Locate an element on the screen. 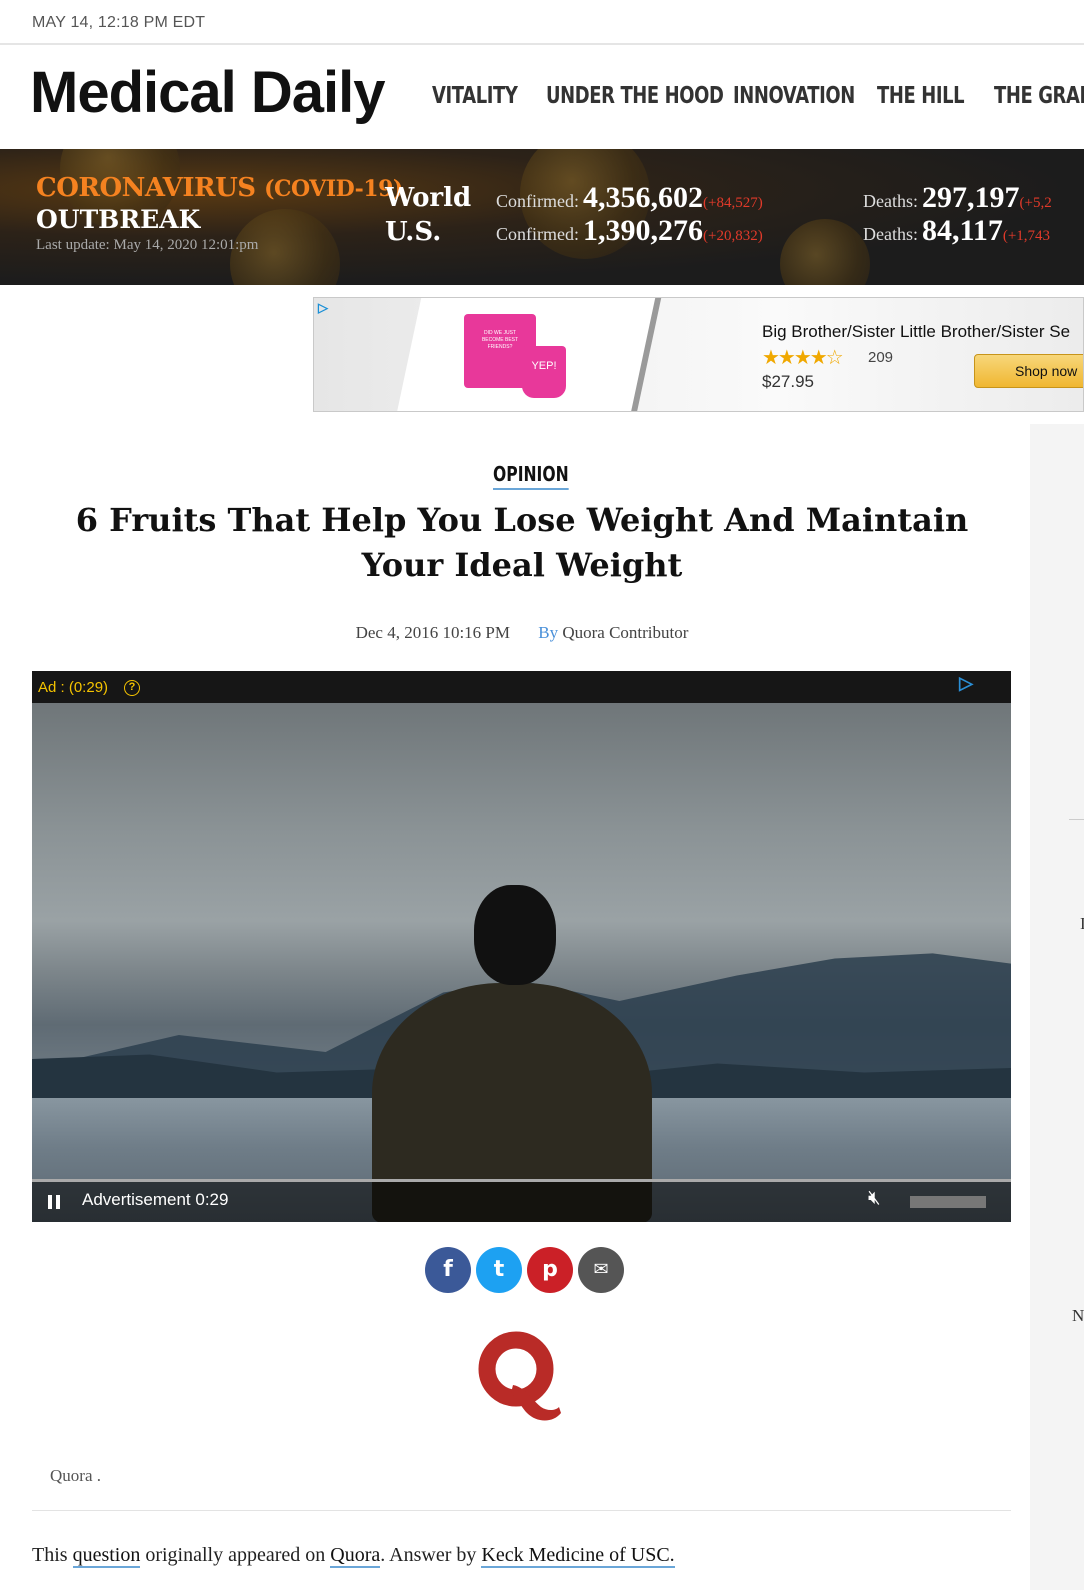 The width and height of the screenshot is (1084, 1590). facebook-share-button: f is located at coordinates (448, 1270).